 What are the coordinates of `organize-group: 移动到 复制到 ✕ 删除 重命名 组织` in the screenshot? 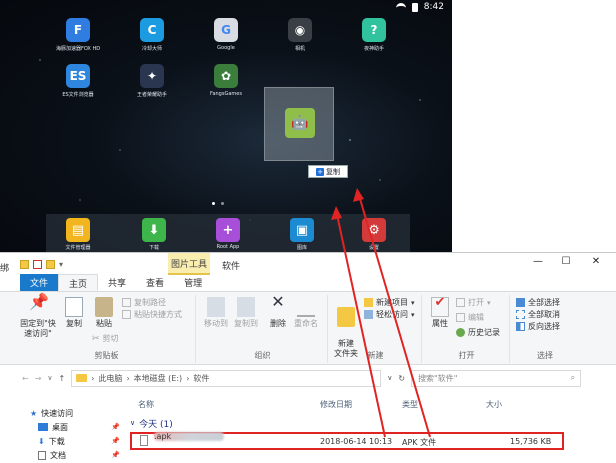 It's located at (263, 328).